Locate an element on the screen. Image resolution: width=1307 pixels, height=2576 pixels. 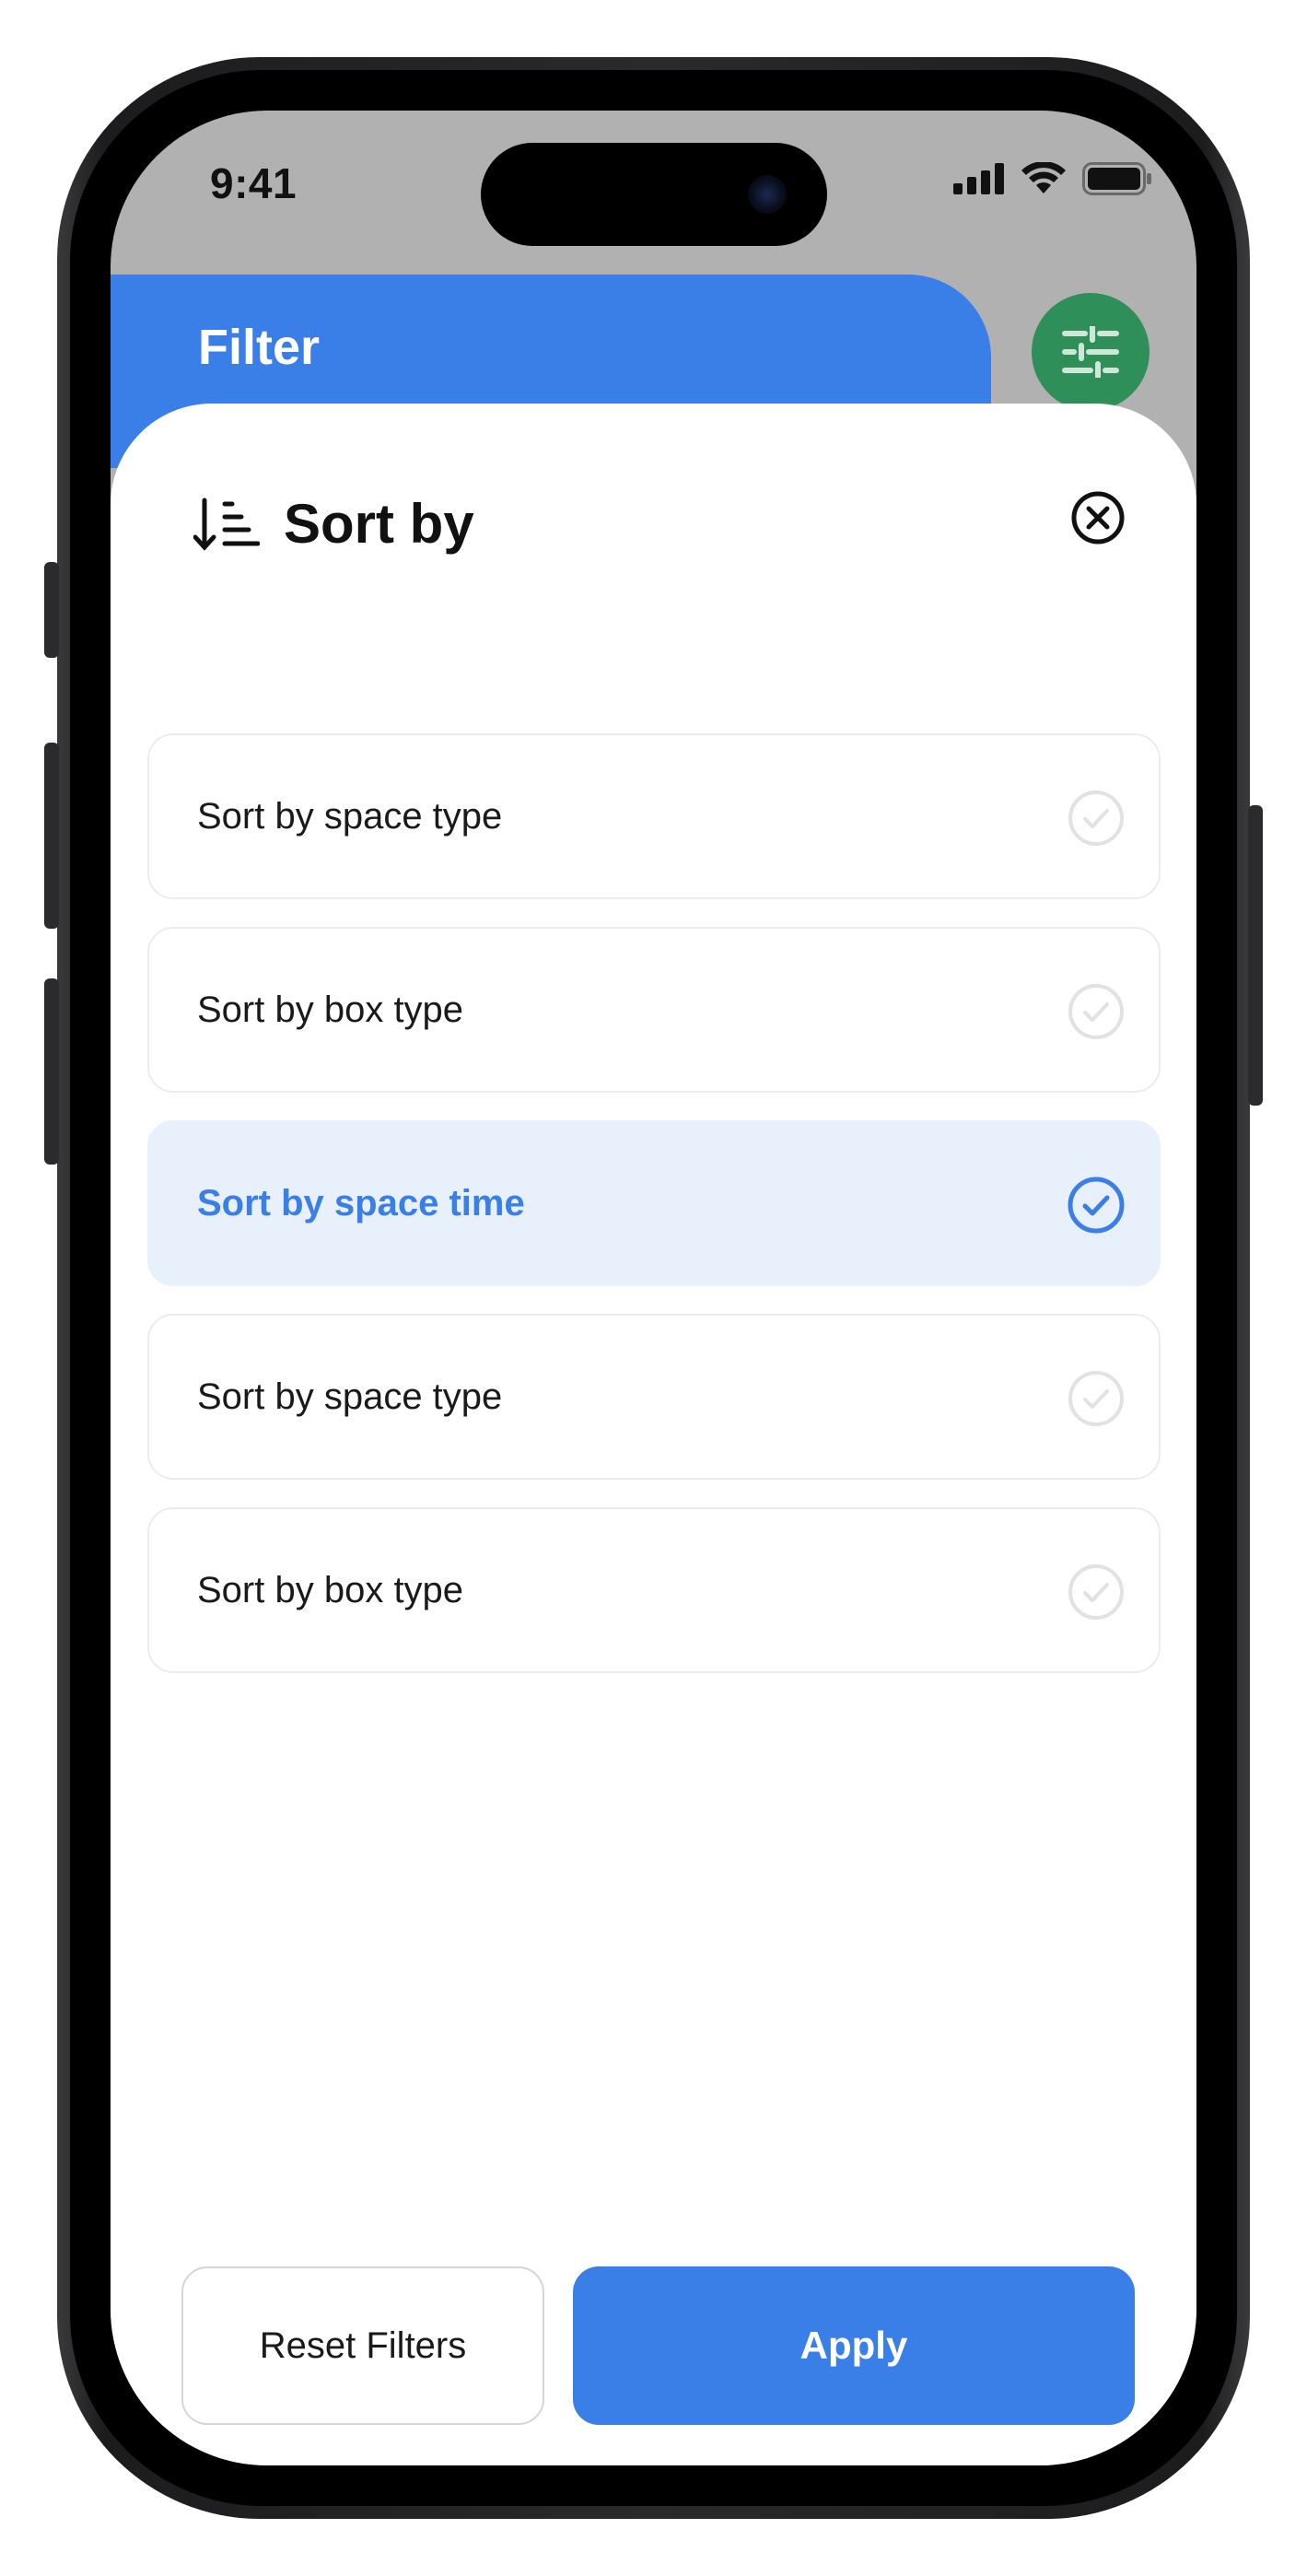
power-button is located at coordinates (1256, 956).